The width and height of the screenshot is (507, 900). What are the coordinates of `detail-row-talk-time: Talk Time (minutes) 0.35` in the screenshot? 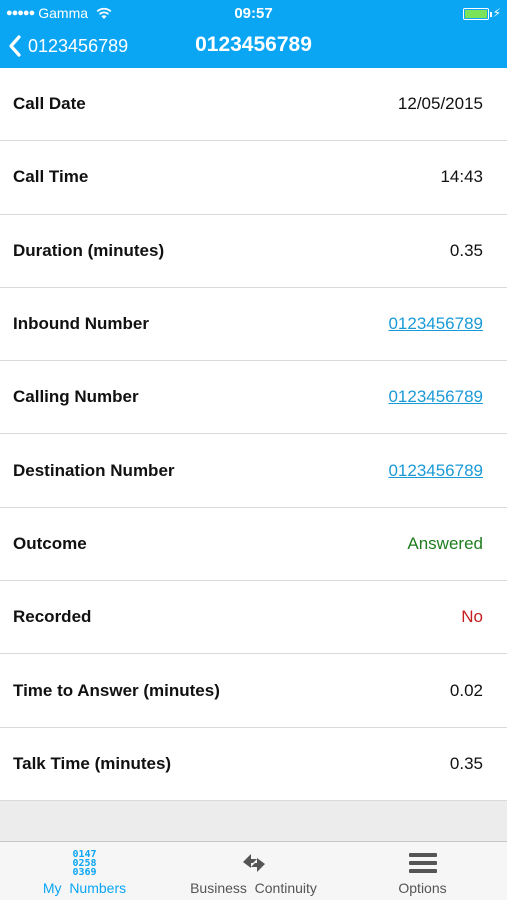 It's located at (253, 764).